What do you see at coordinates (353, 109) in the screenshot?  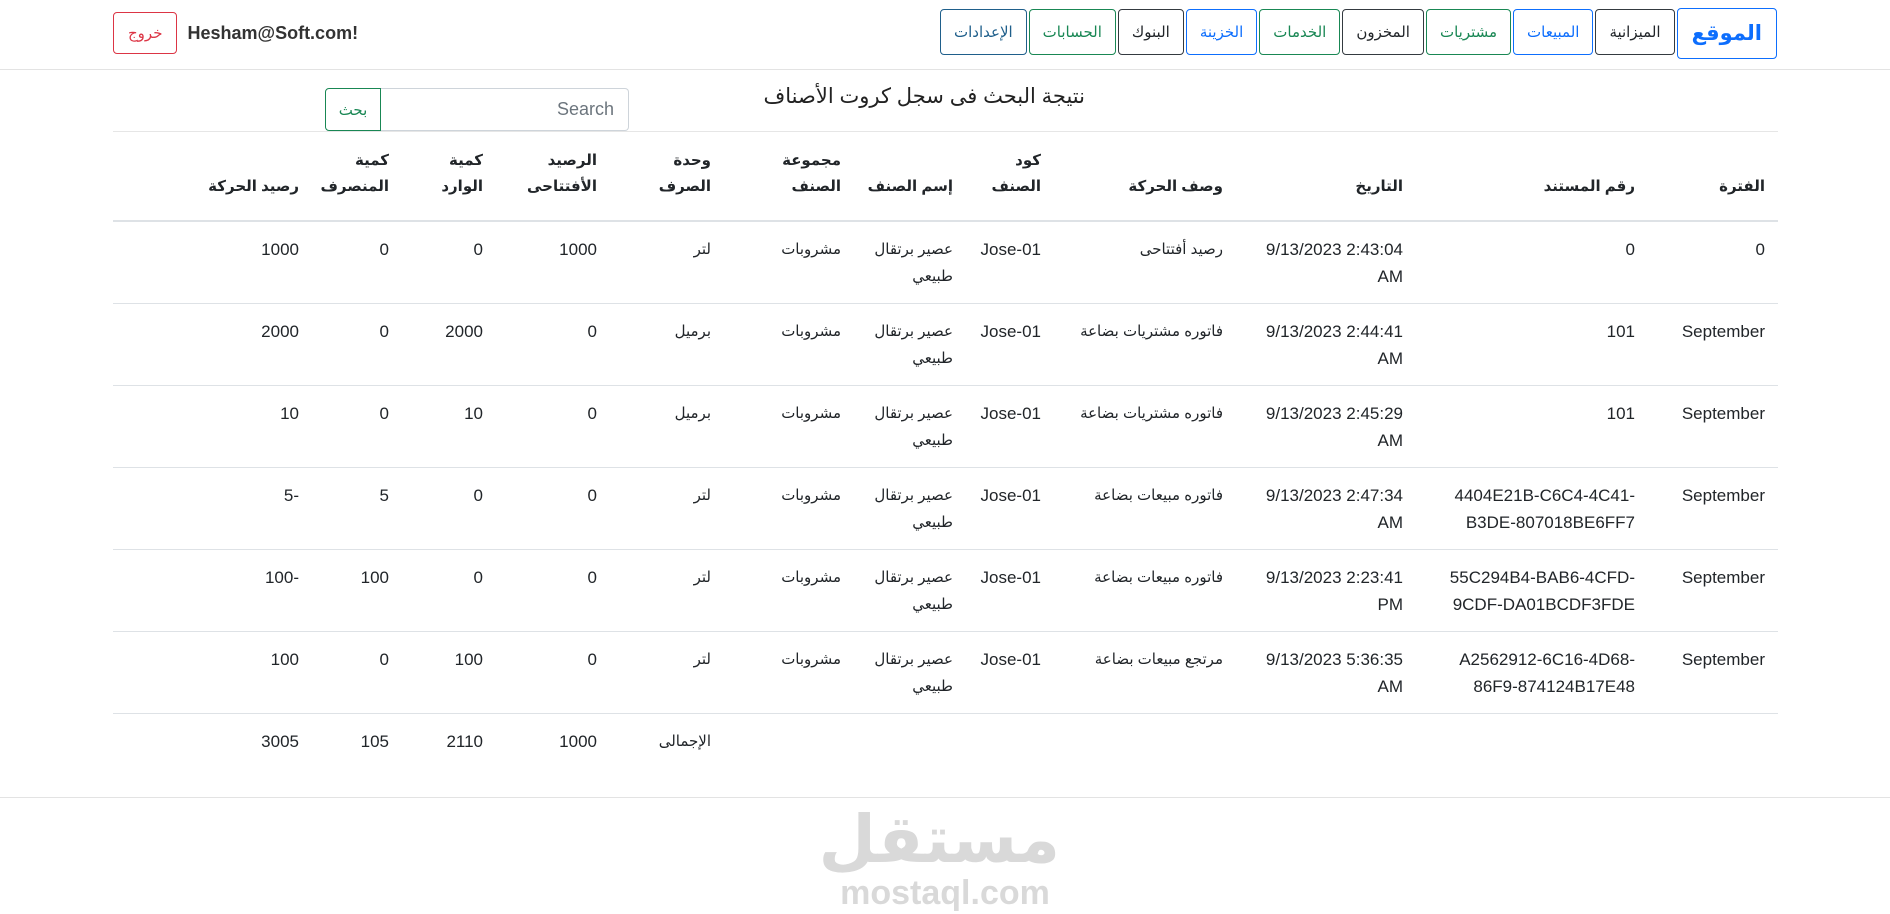 I see `search-button: بحث` at bounding box center [353, 109].